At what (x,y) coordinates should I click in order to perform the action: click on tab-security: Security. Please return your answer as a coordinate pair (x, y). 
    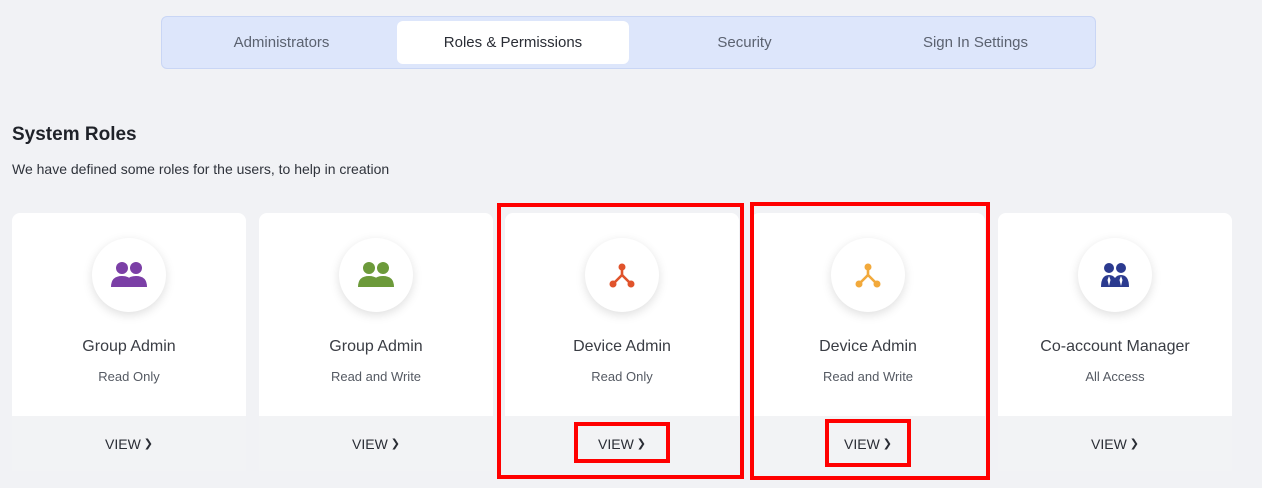
    Looking at the image, I should click on (744, 42).